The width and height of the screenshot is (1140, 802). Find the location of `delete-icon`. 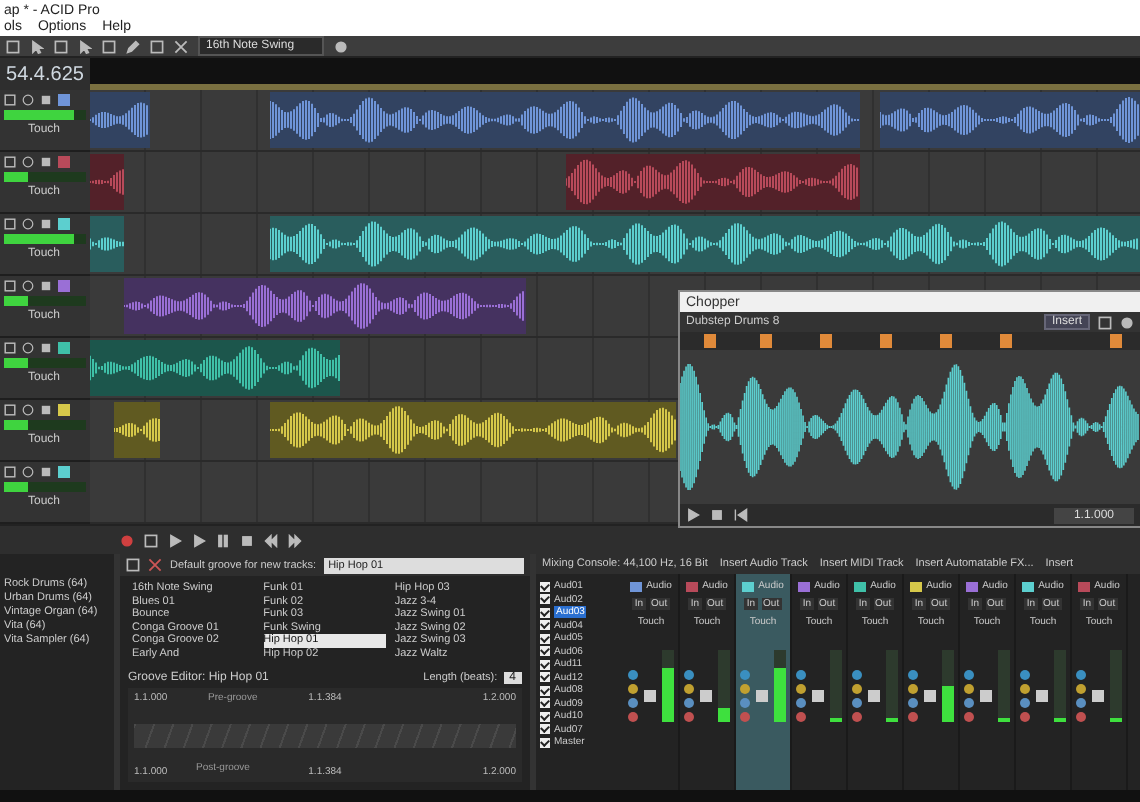

delete-icon is located at coordinates (155, 565).